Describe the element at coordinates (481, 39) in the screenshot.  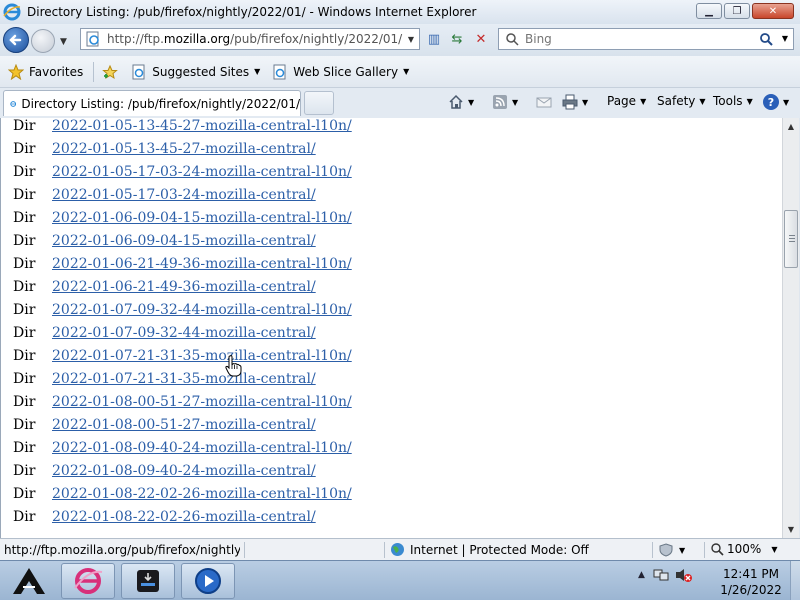
I see `stop-button: ✕` at that location.